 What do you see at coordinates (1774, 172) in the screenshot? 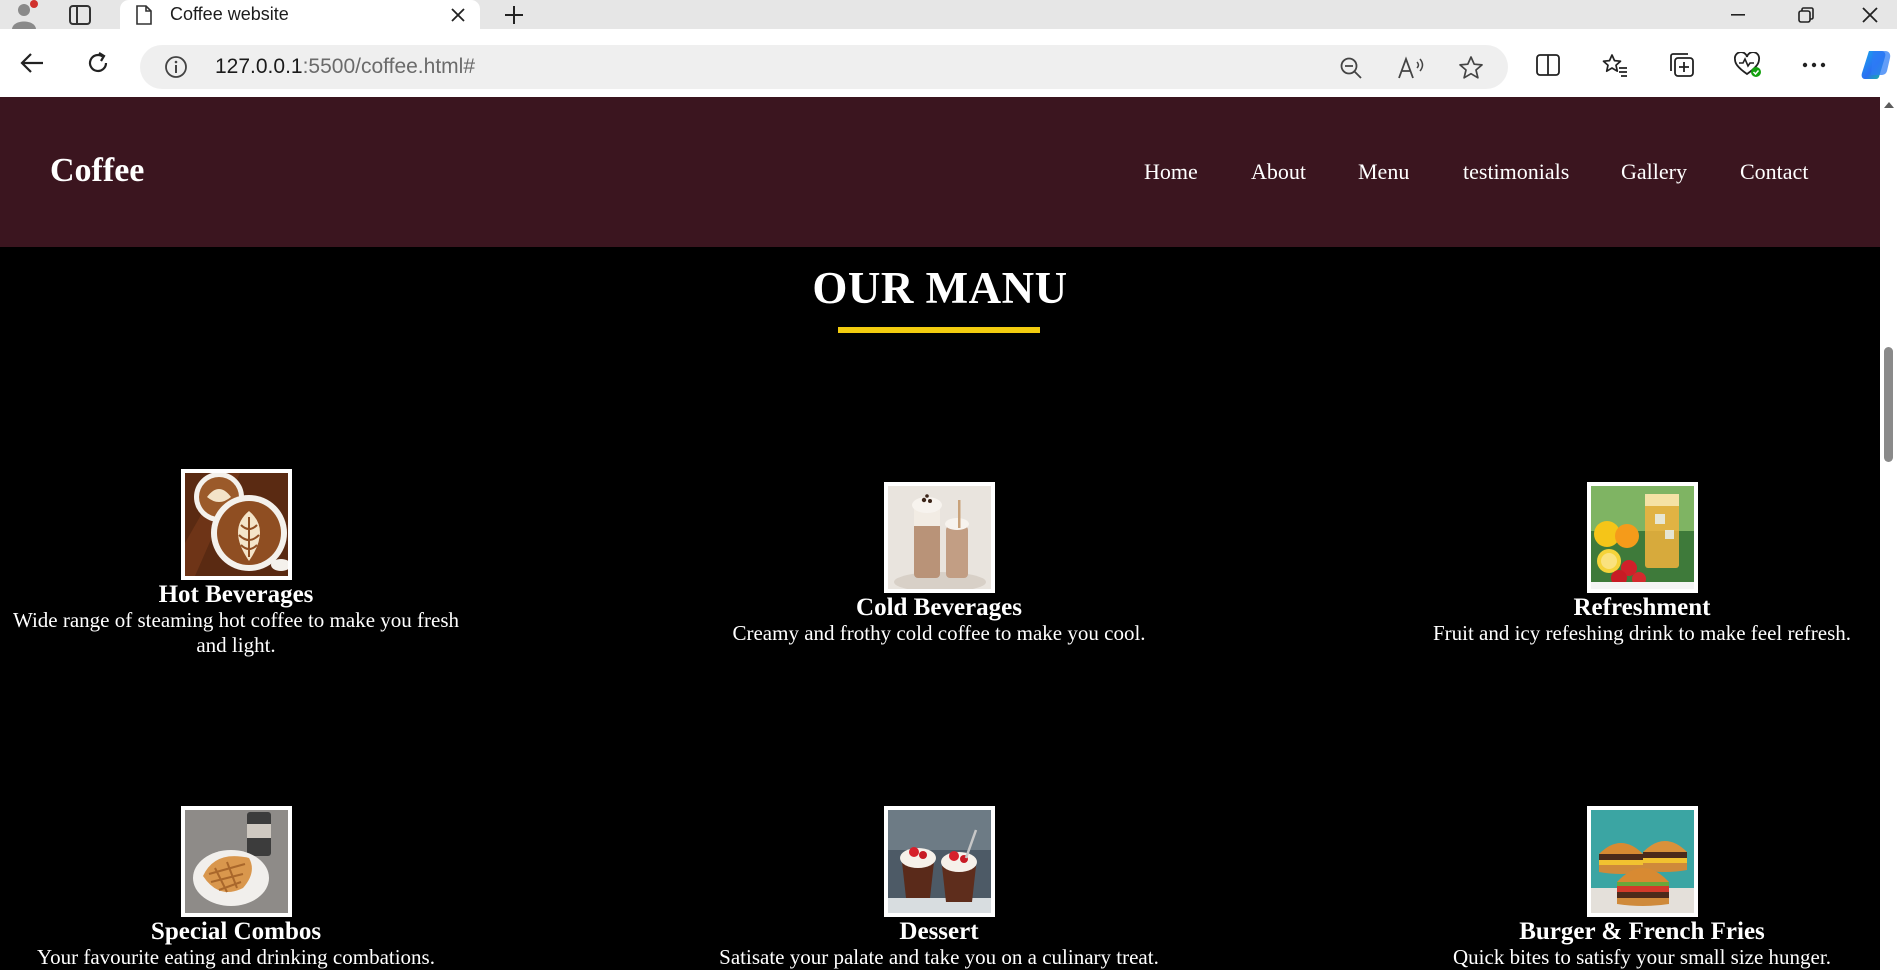
I see `nav-link-contact: Contact` at bounding box center [1774, 172].